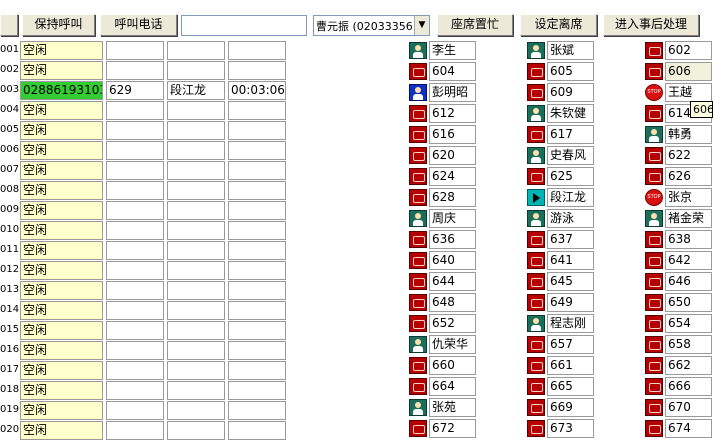 The height and width of the screenshot is (441, 713). I want to click on toolbar-button-partial, so click(9, 25).